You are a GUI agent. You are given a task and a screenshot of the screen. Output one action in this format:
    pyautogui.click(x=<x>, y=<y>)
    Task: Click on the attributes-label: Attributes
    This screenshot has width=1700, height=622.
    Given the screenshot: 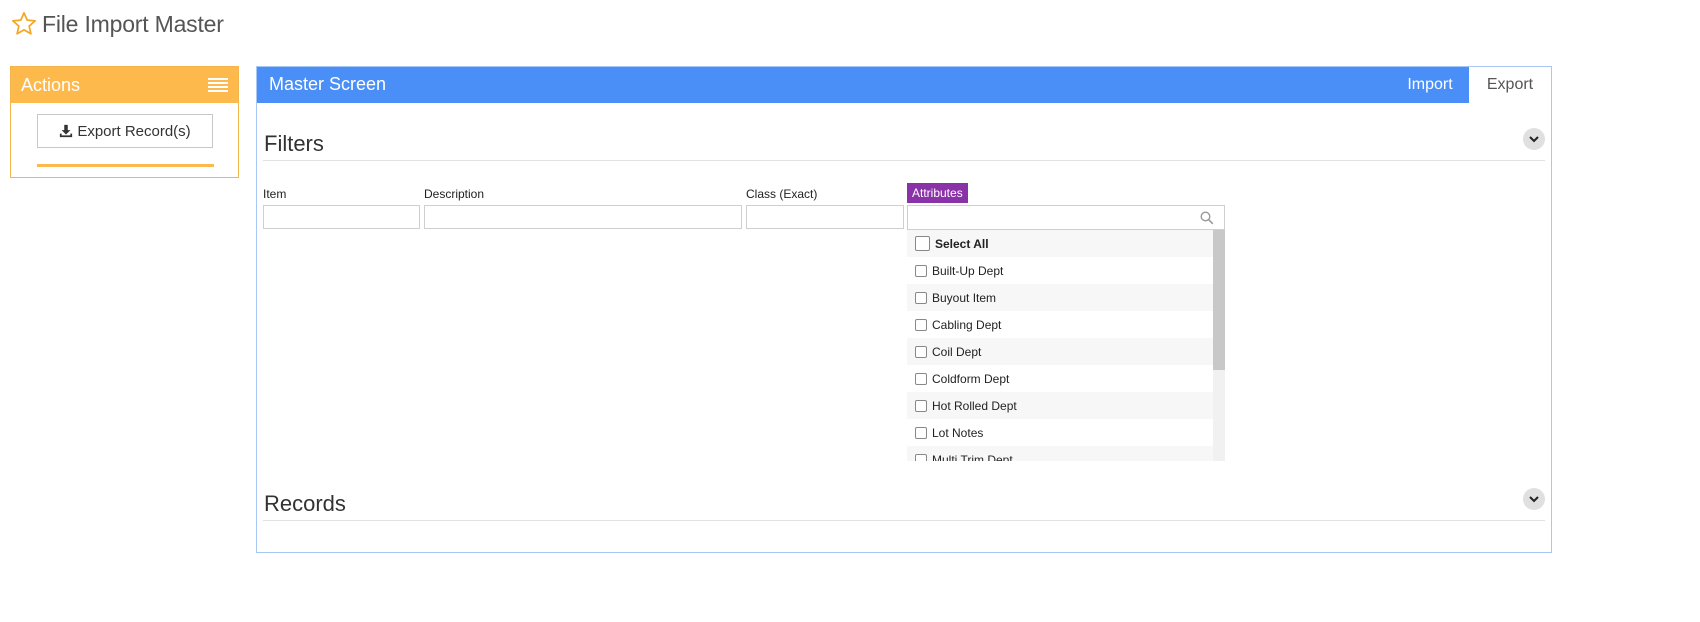 What is the action you would take?
    pyautogui.click(x=937, y=193)
    